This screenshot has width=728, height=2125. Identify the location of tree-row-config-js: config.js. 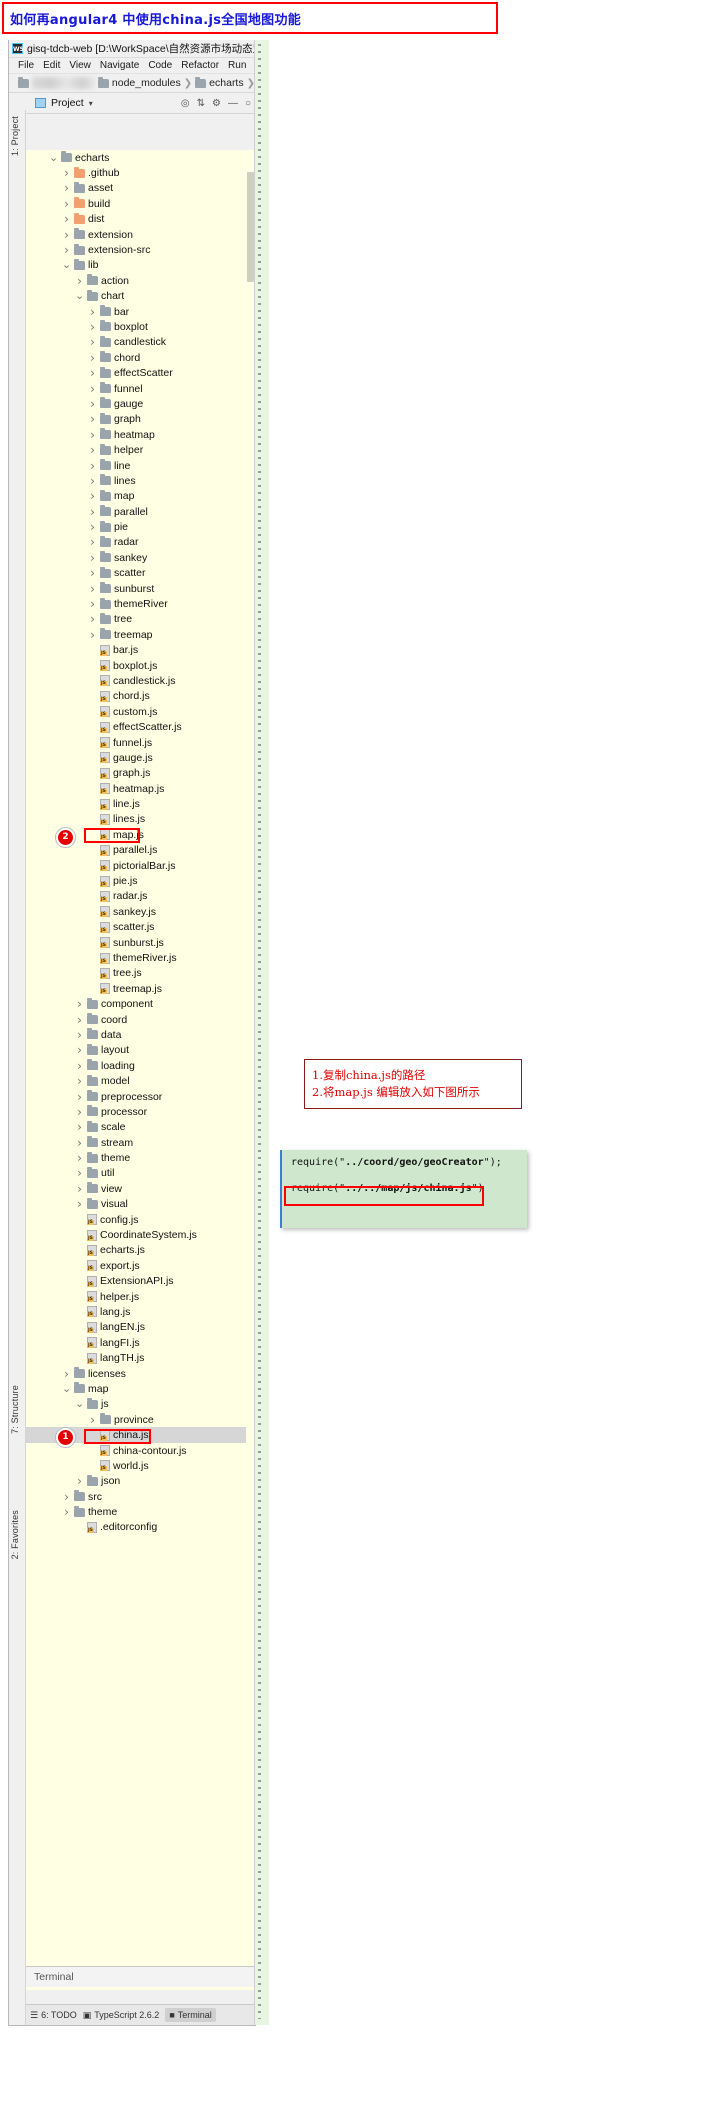
(140, 1219).